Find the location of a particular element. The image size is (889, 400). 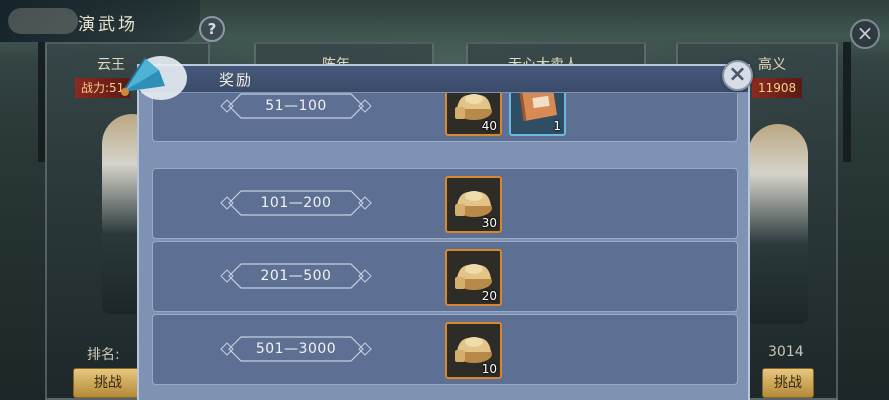

top-bar: 演武场 is located at coordinates (100, 21).